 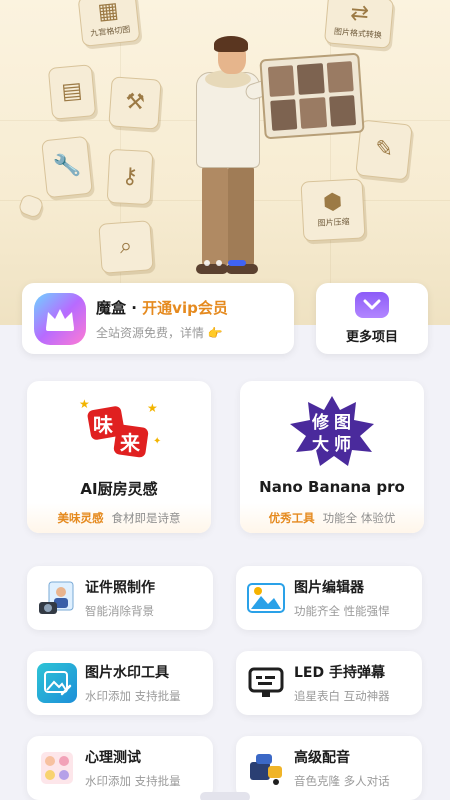 I want to click on tool-card-id-photo: 证件照制作 智能消除背景, so click(x=120, y=598).